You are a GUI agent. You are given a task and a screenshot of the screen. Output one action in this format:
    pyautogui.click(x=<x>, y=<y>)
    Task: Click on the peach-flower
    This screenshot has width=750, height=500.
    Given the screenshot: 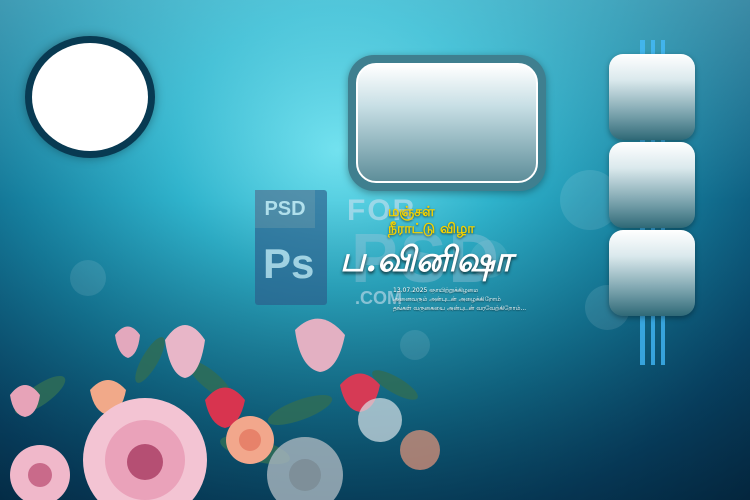 What is the action you would take?
    pyautogui.click(x=250, y=440)
    